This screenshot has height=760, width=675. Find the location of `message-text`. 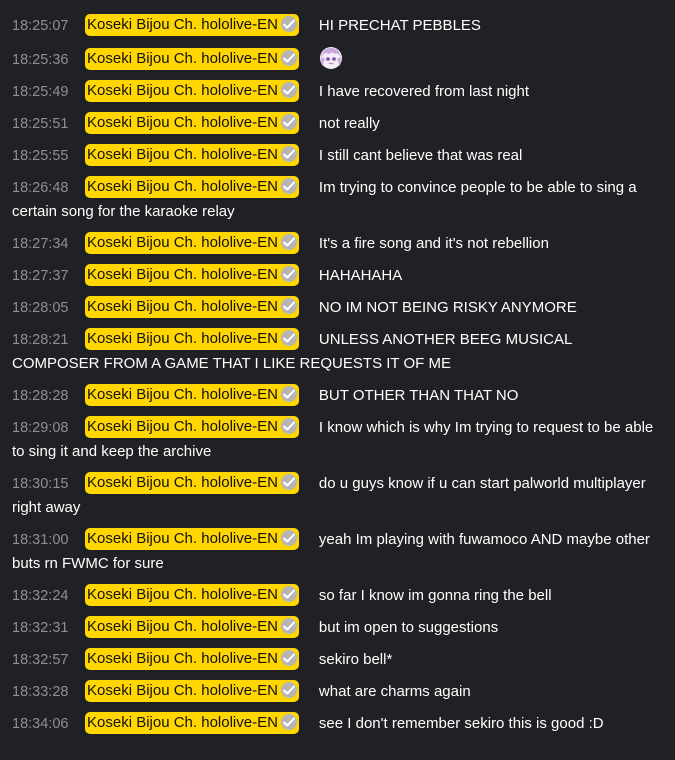

message-text is located at coordinates (331, 58).